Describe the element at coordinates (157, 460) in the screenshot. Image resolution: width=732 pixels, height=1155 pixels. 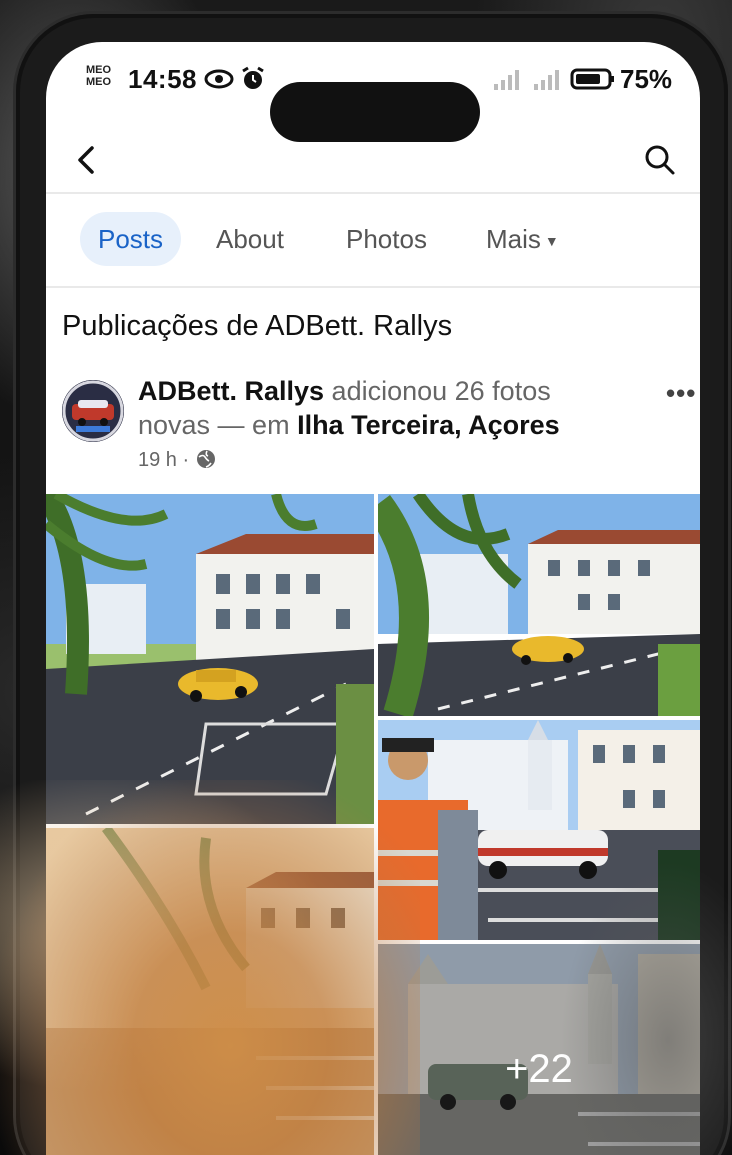
I see `post-time: 19 h` at that location.